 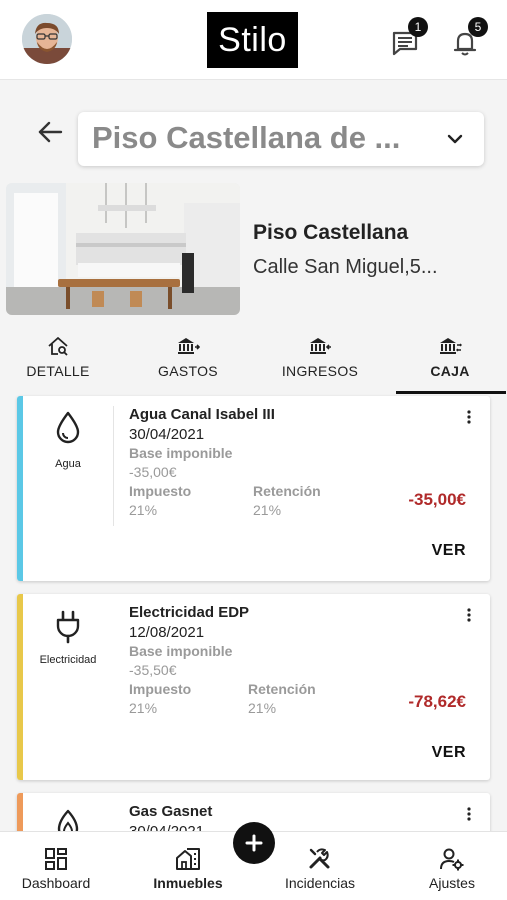 What do you see at coordinates (171, 811) in the screenshot?
I see `card-title: Gas Gasnet` at bounding box center [171, 811].